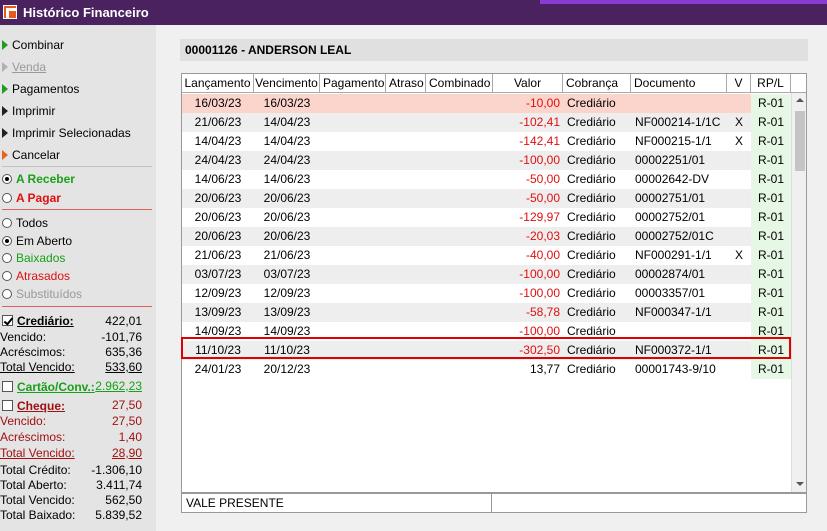 This screenshot has height=531, width=827. Describe the element at coordinates (126, 421) in the screenshot. I see `cheque-vencido-value: 27,50` at that location.